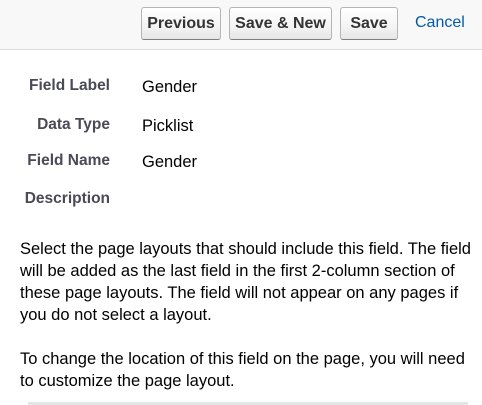 This screenshot has height=405, width=482. What do you see at coordinates (73, 124) in the screenshot?
I see `data-type-label: Data Type` at bounding box center [73, 124].